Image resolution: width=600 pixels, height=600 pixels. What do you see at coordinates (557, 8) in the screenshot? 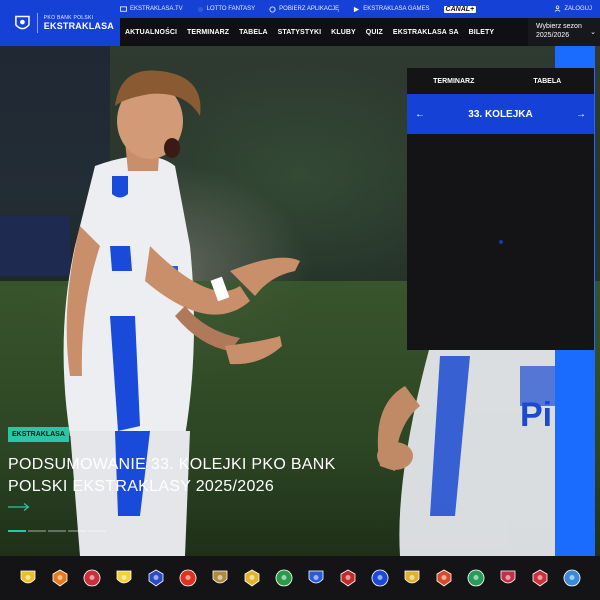
I see `user-icon` at bounding box center [557, 8].